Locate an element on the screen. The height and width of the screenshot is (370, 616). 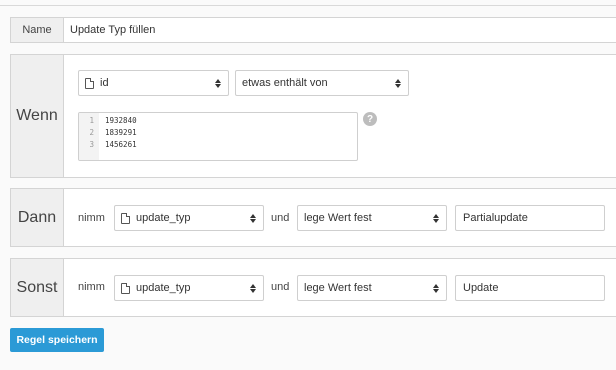
condition-field-select: id is located at coordinates (153, 83).